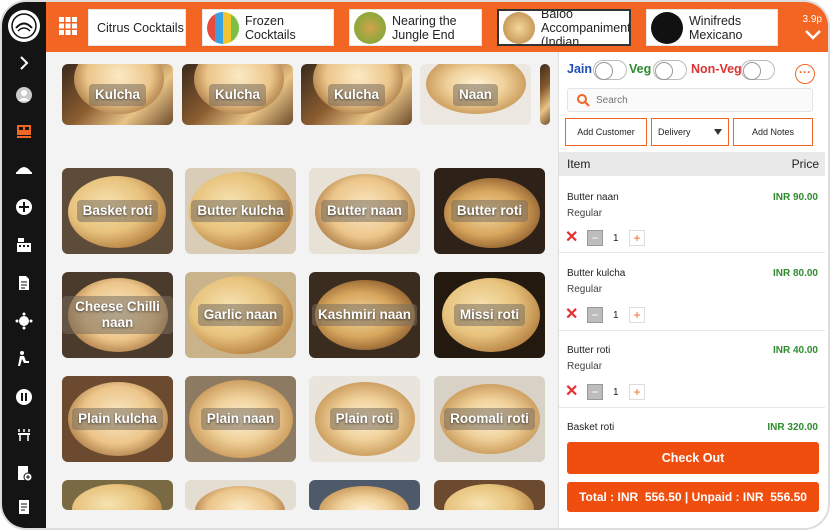 This screenshot has height=530, width=830. What do you see at coordinates (589, 350) in the screenshot?
I see `cart-item-name: Butter roti` at bounding box center [589, 350].